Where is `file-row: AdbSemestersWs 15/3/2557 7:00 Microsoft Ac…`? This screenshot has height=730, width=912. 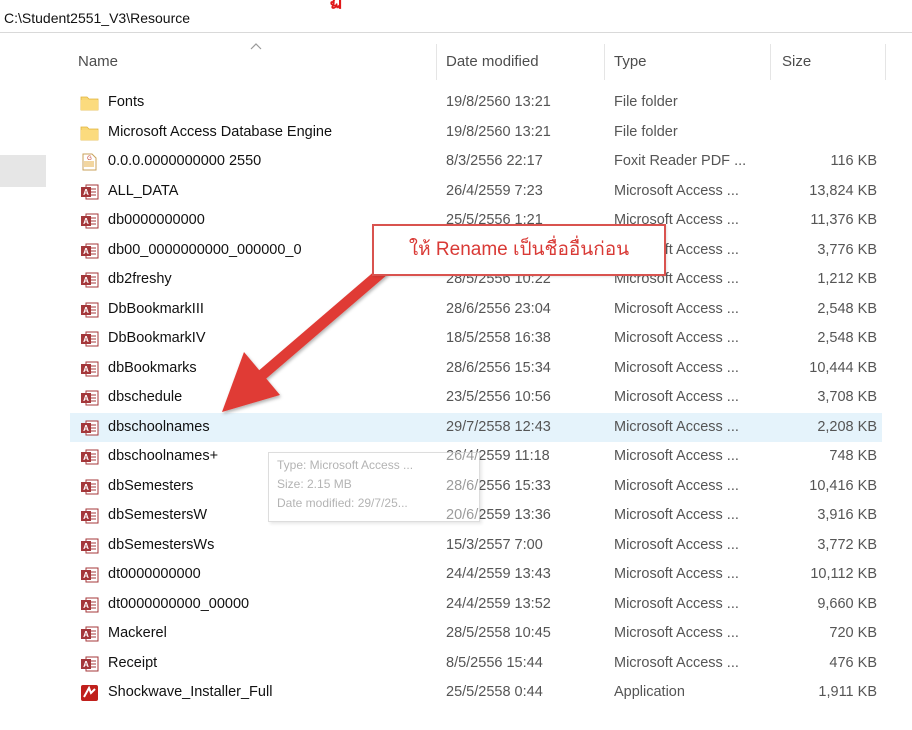
file-row: AdbSemestersWs 15/3/2557 7:00 Microsoft Ac… is located at coordinates (476, 546).